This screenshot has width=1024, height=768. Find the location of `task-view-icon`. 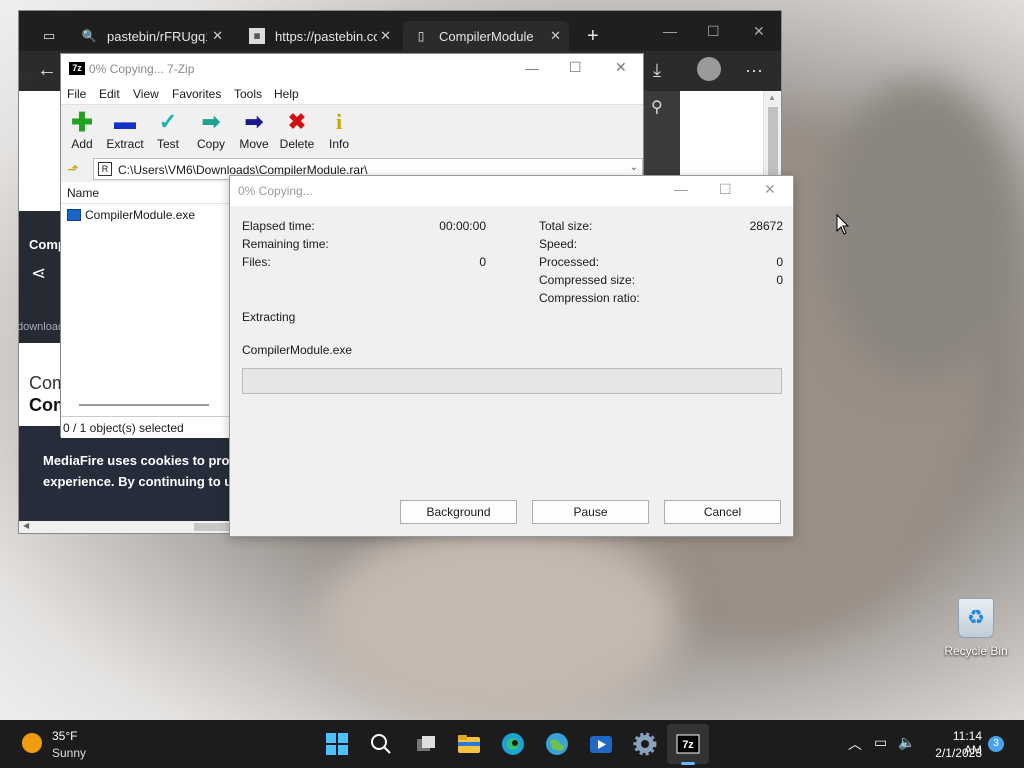

task-view-icon is located at coordinates (426, 744).